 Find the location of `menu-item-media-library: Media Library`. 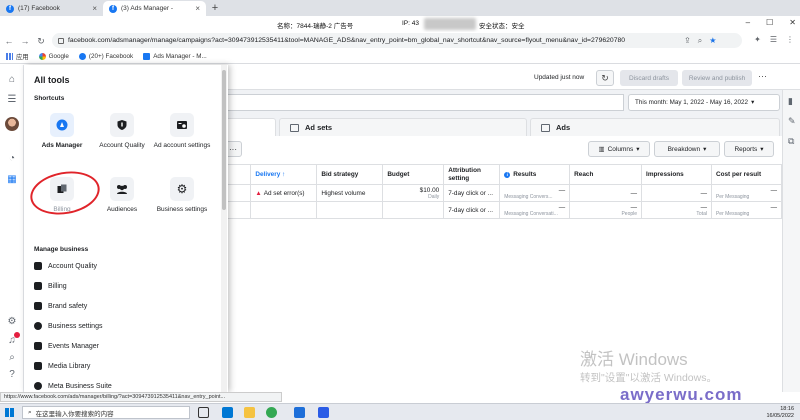

menu-item-media-library: Media Library is located at coordinates (62, 366).